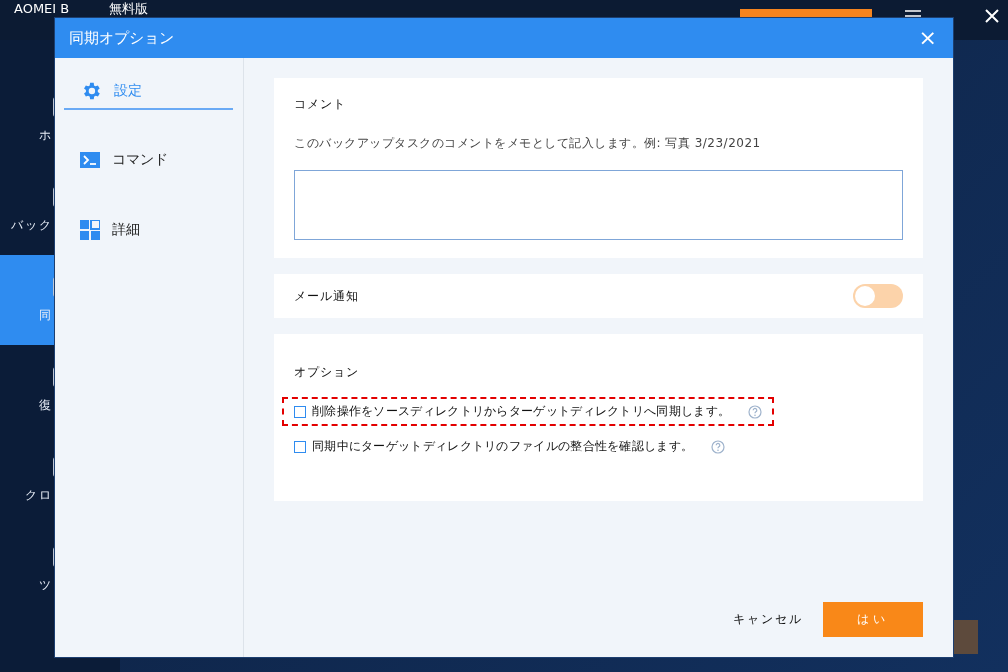  I want to click on app-title: AOMEI B, so click(42, 8).